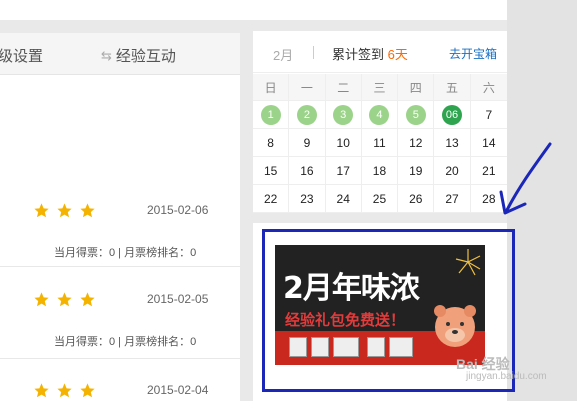  Describe the element at coordinates (525, 178) in the screenshot. I see `annotation-arrow-icon` at that location.